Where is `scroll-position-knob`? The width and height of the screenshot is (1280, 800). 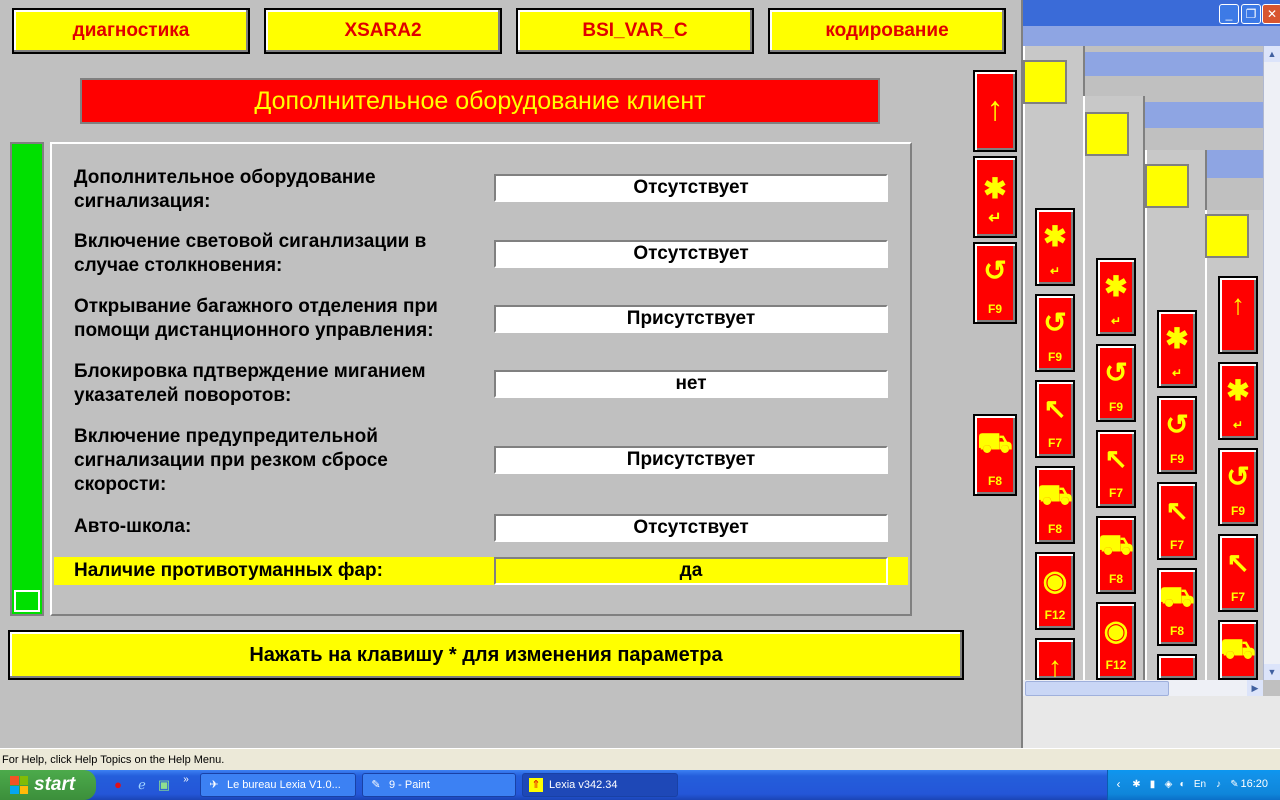
scroll-position-knob is located at coordinates (27, 601).